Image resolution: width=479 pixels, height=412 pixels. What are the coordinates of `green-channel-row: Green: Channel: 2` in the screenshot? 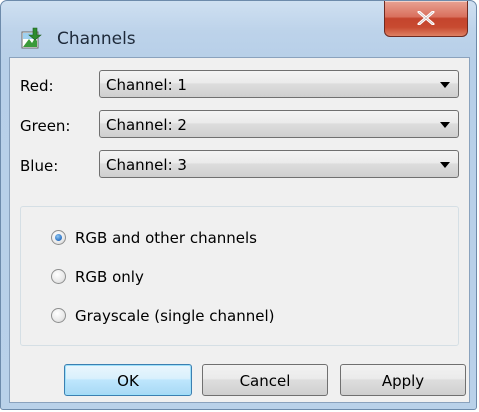 It's located at (239, 126).